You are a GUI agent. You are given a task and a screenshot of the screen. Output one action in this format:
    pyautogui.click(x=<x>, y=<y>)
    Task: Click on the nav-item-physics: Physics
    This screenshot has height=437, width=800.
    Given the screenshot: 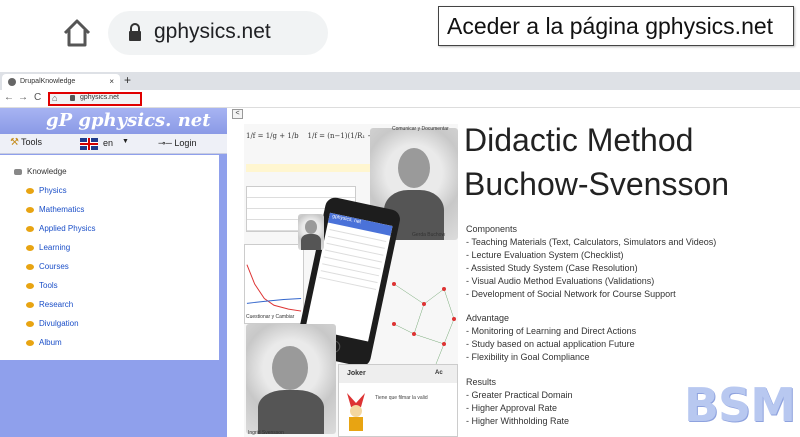 What is the action you would take?
    pyautogui.click(x=46, y=190)
    